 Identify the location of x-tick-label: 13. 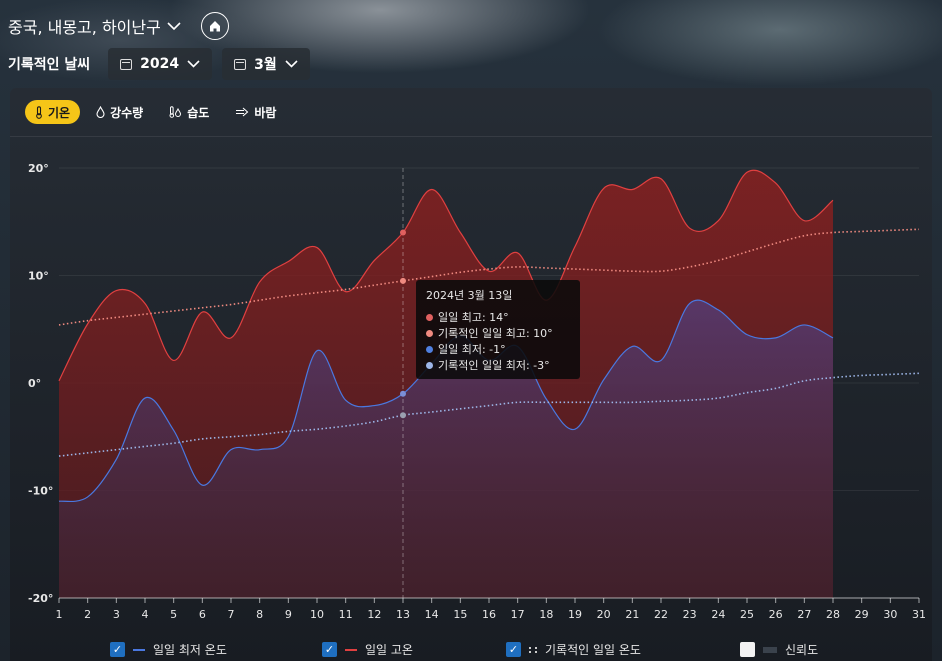
(403, 614).